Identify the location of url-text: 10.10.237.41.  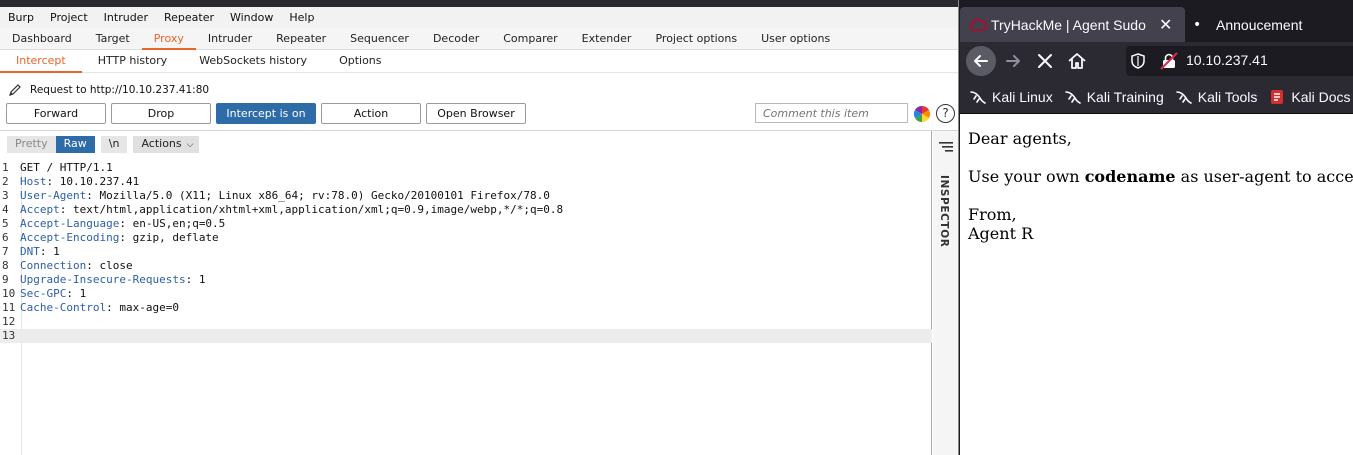
(1227, 60).